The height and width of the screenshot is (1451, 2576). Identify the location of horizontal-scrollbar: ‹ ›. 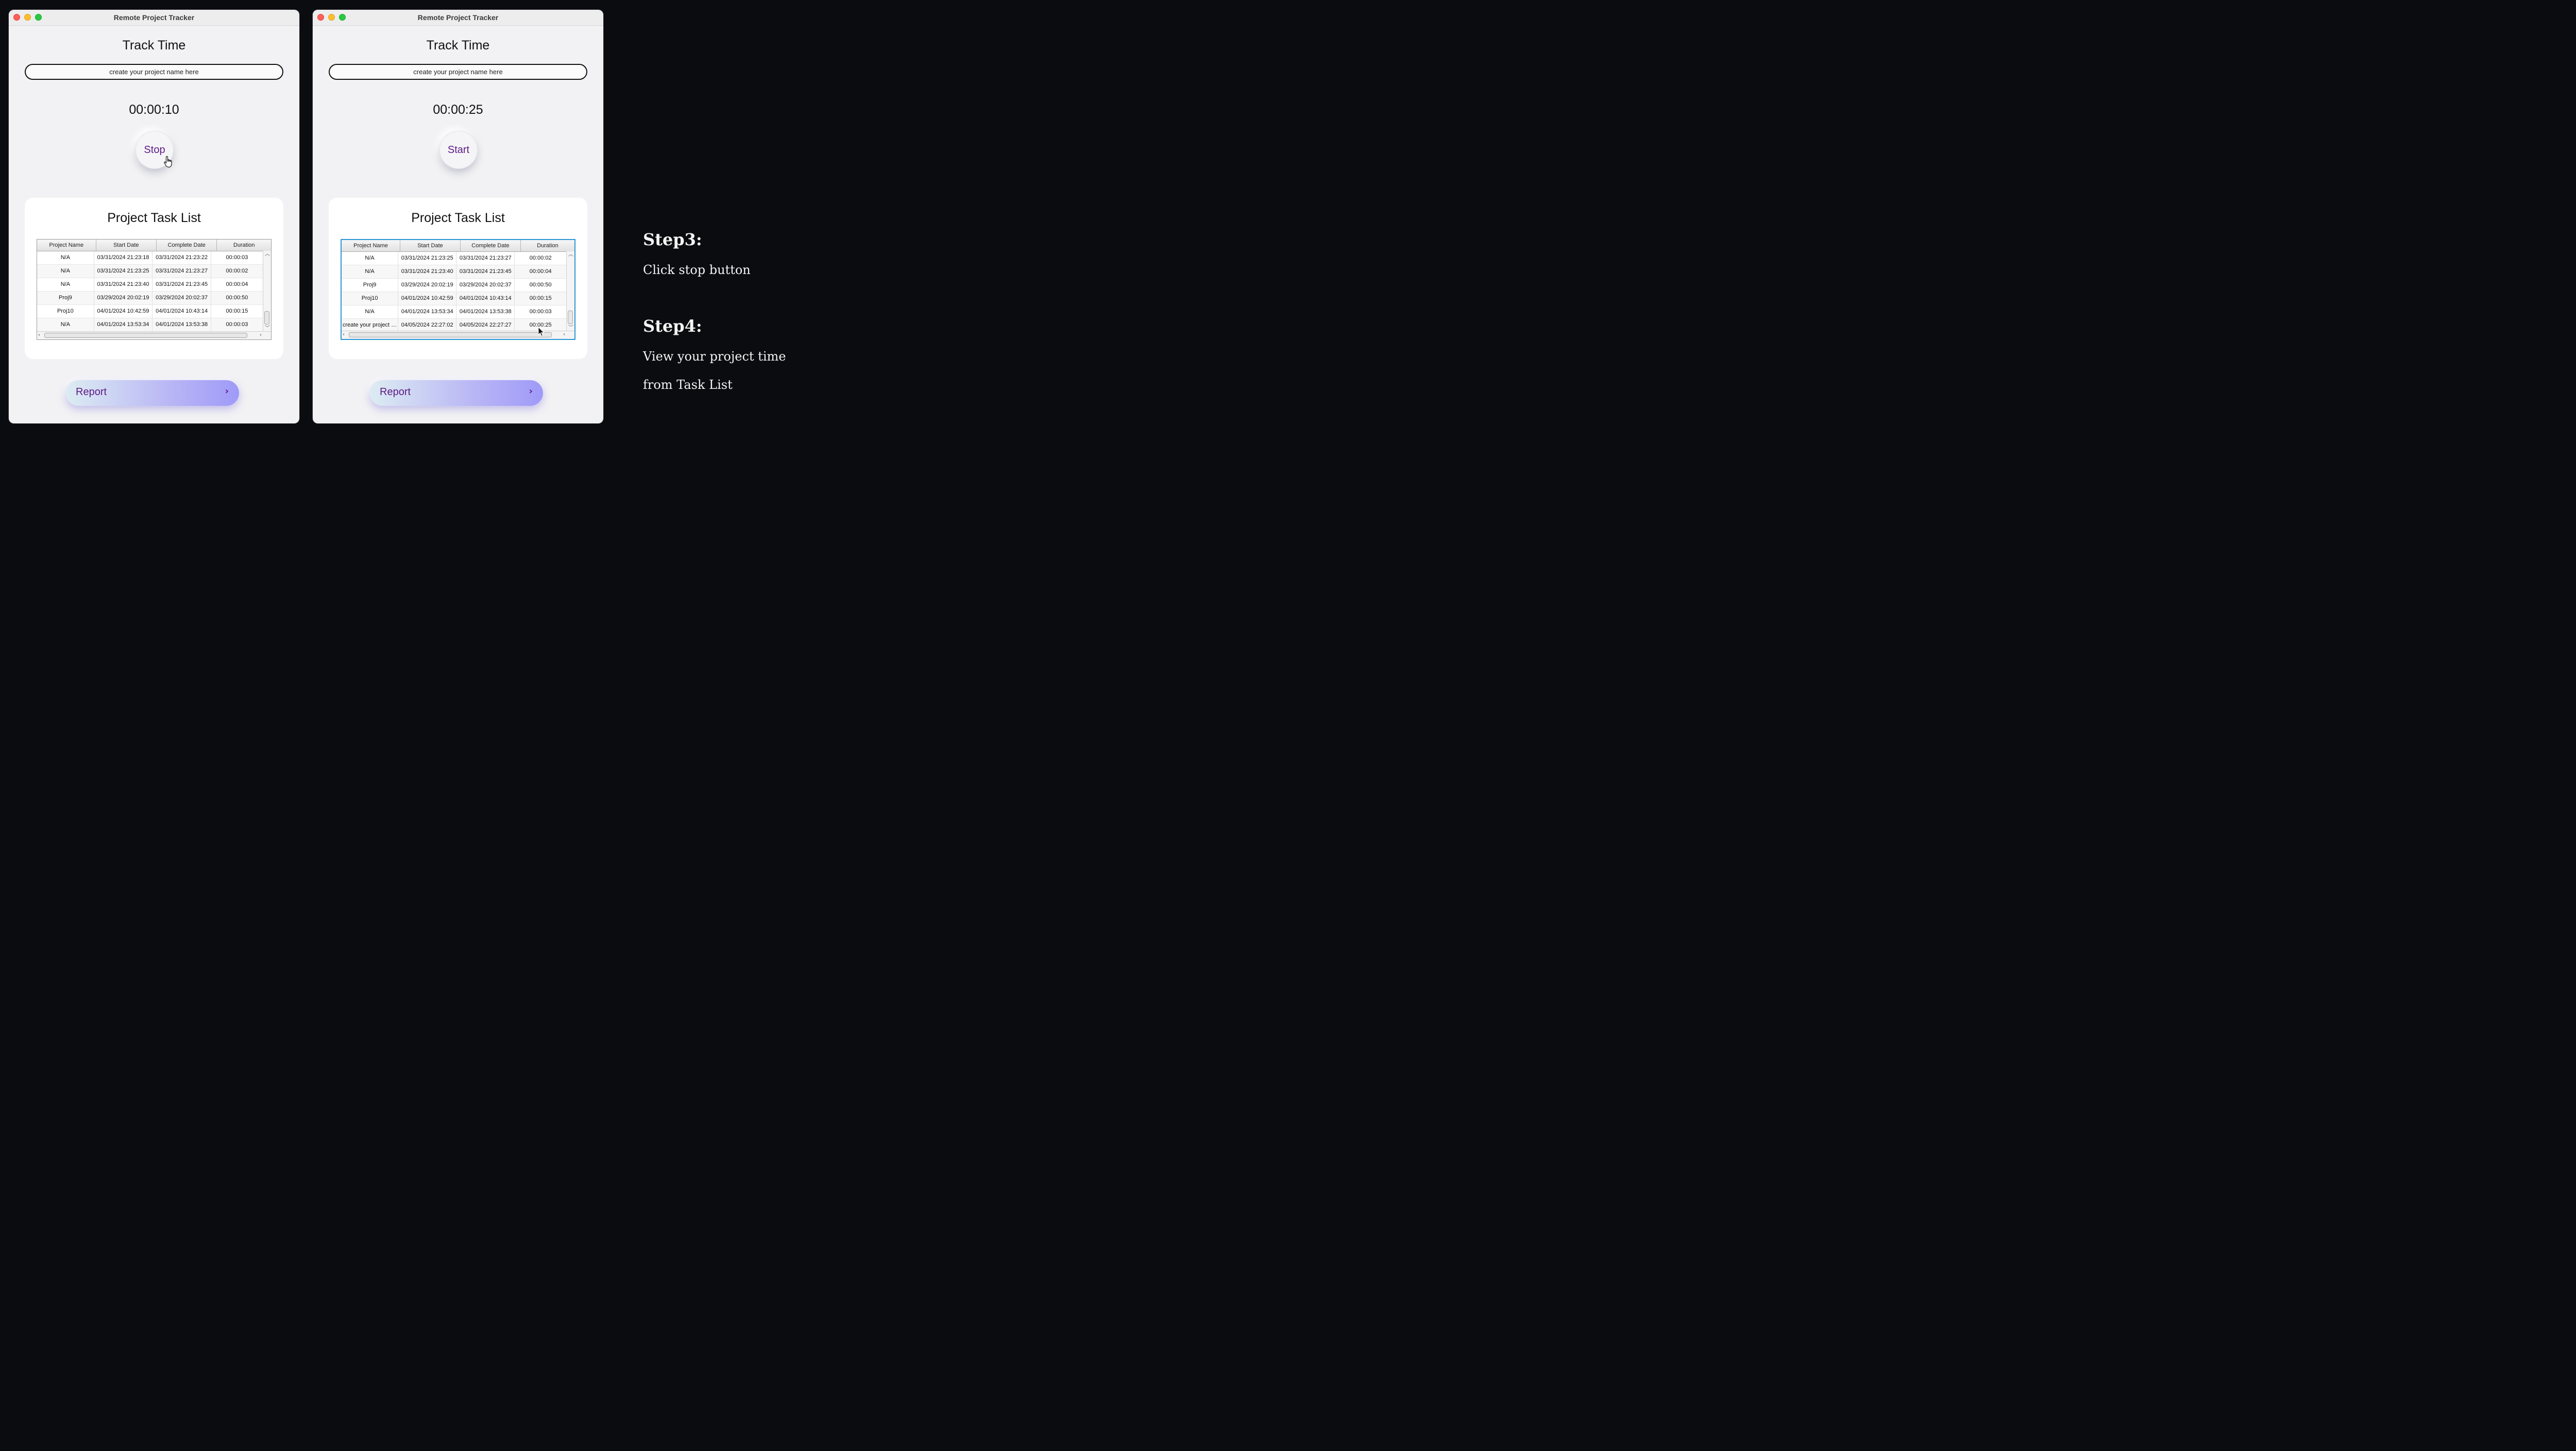
(154, 335).